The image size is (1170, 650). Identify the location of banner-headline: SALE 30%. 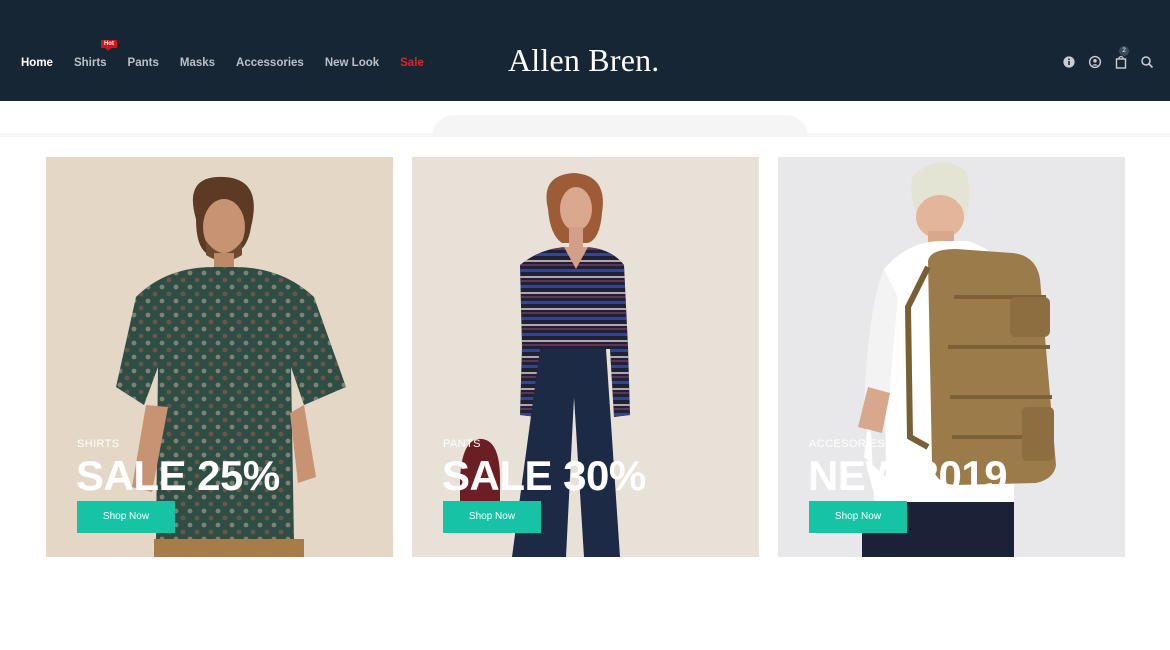
(544, 475).